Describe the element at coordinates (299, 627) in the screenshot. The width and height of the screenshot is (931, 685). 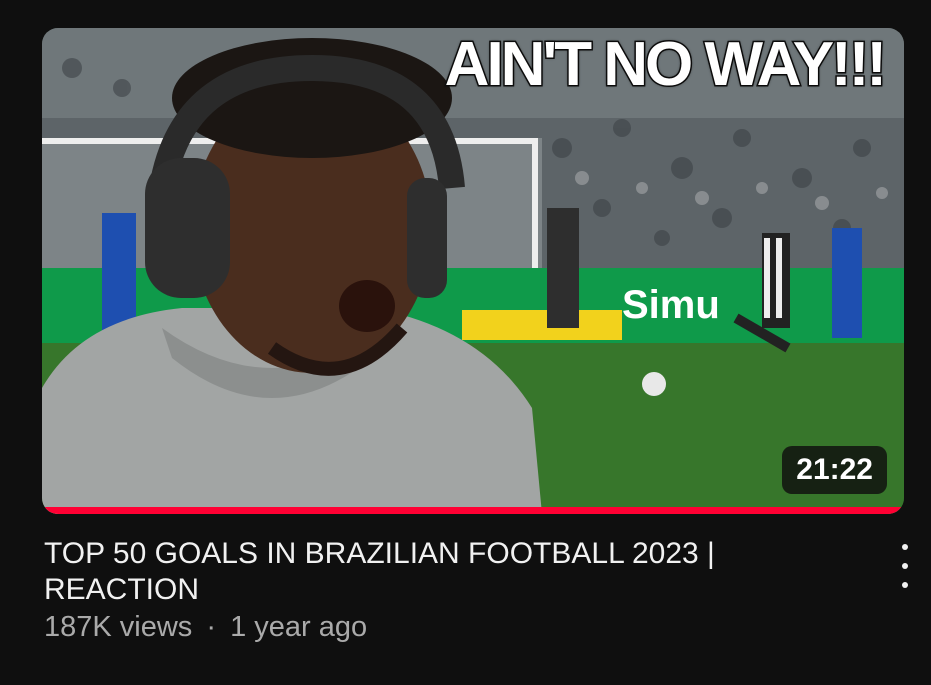
I see `upload-age: 1 year ago` at that location.